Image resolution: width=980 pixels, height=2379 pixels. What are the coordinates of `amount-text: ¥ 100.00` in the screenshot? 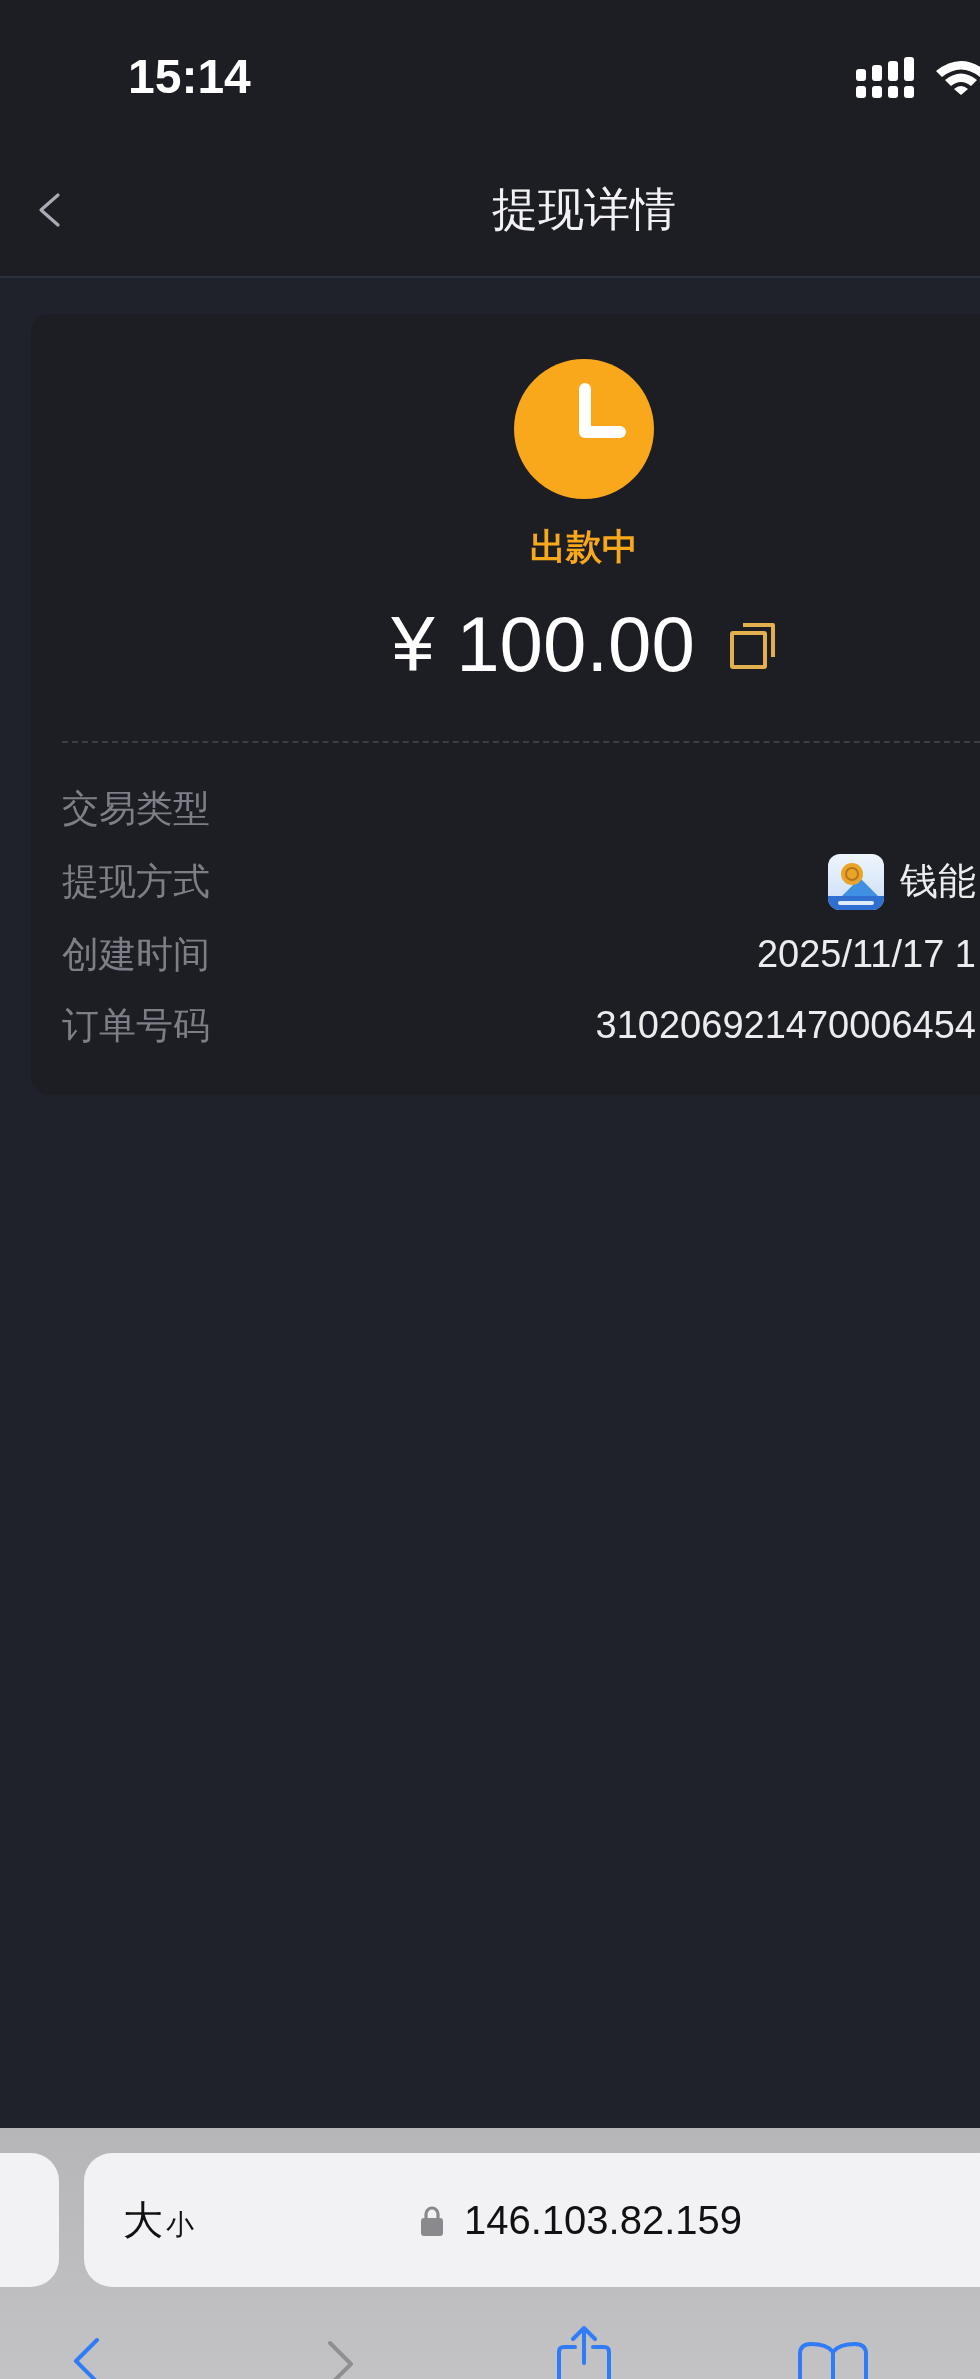 It's located at (543, 645).